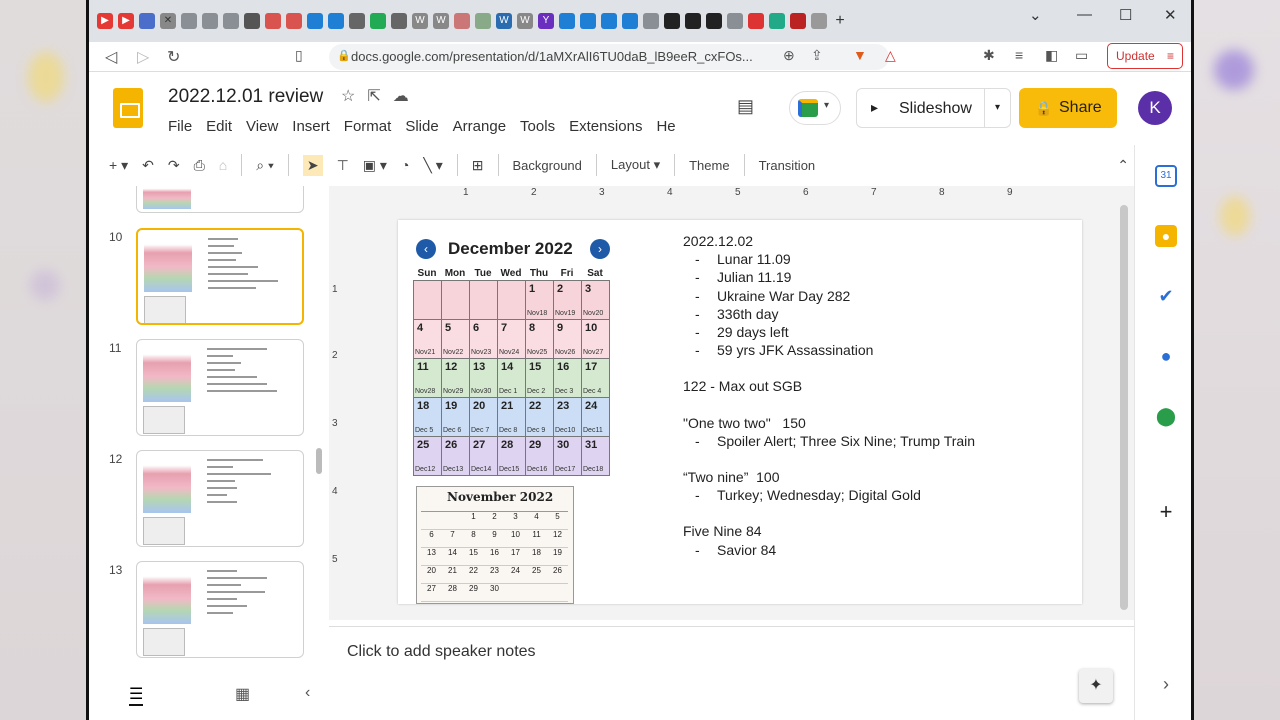  Describe the element at coordinates (375, 165) in the screenshot. I see `image-icon: ▣ ▾` at that location.